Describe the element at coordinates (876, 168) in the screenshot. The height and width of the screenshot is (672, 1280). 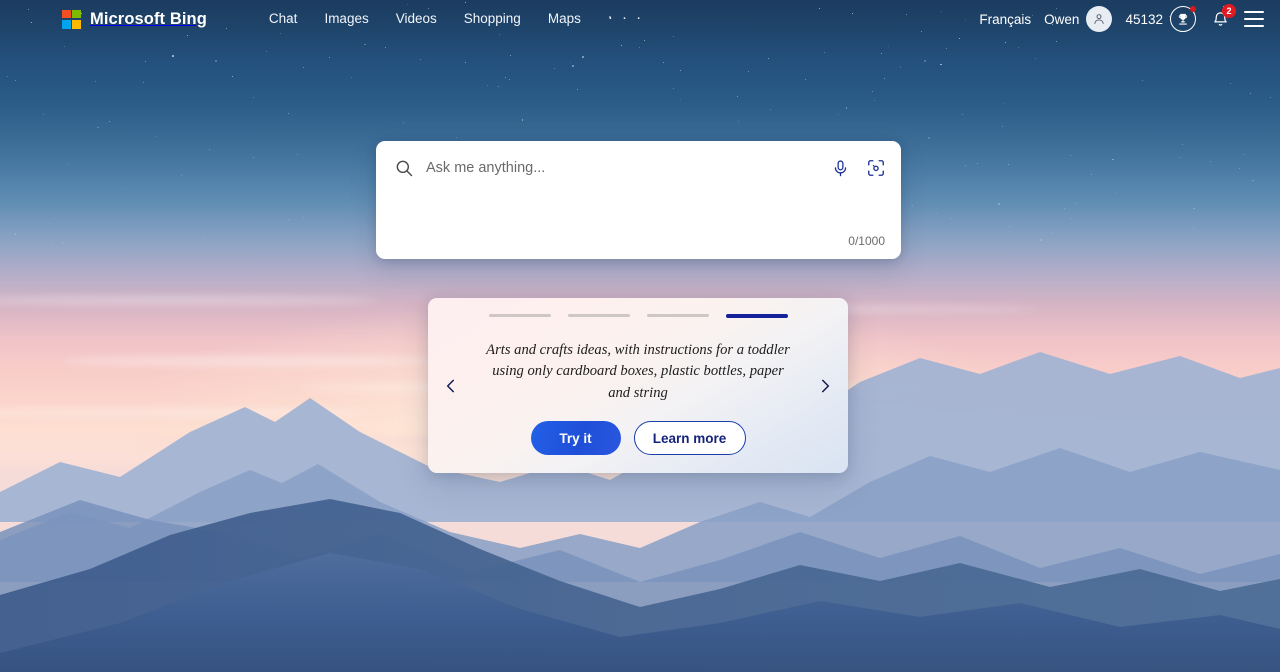
I see `visual-search-camera-icon` at that location.